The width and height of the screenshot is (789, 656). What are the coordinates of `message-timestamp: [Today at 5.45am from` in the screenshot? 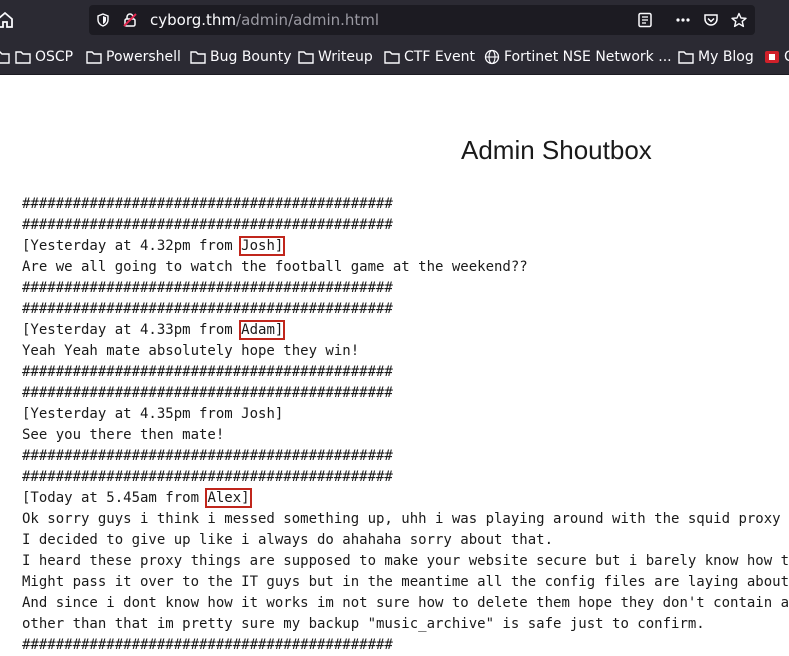 It's located at (115, 498).